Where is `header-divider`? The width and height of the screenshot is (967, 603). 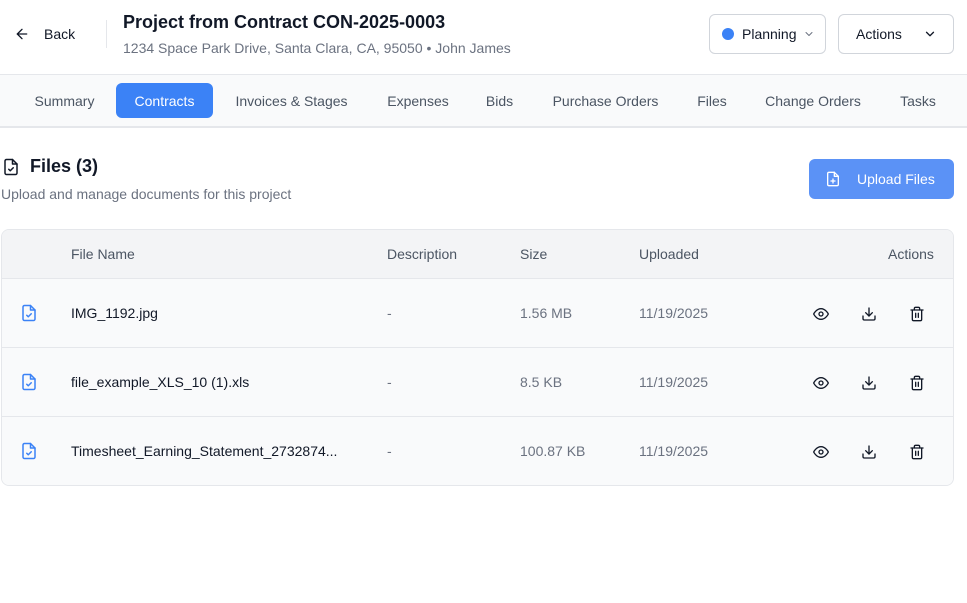 header-divider is located at coordinates (106, 34).